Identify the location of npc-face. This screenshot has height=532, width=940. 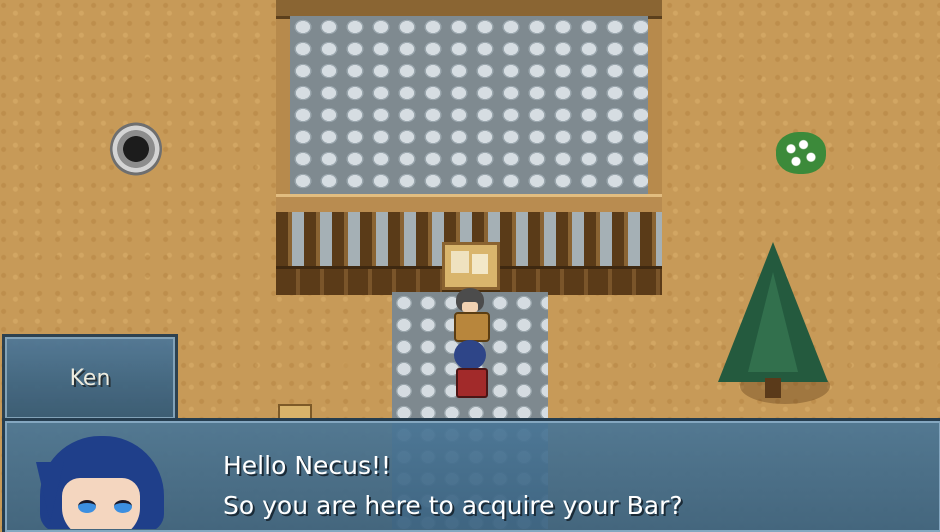
(470, 307).